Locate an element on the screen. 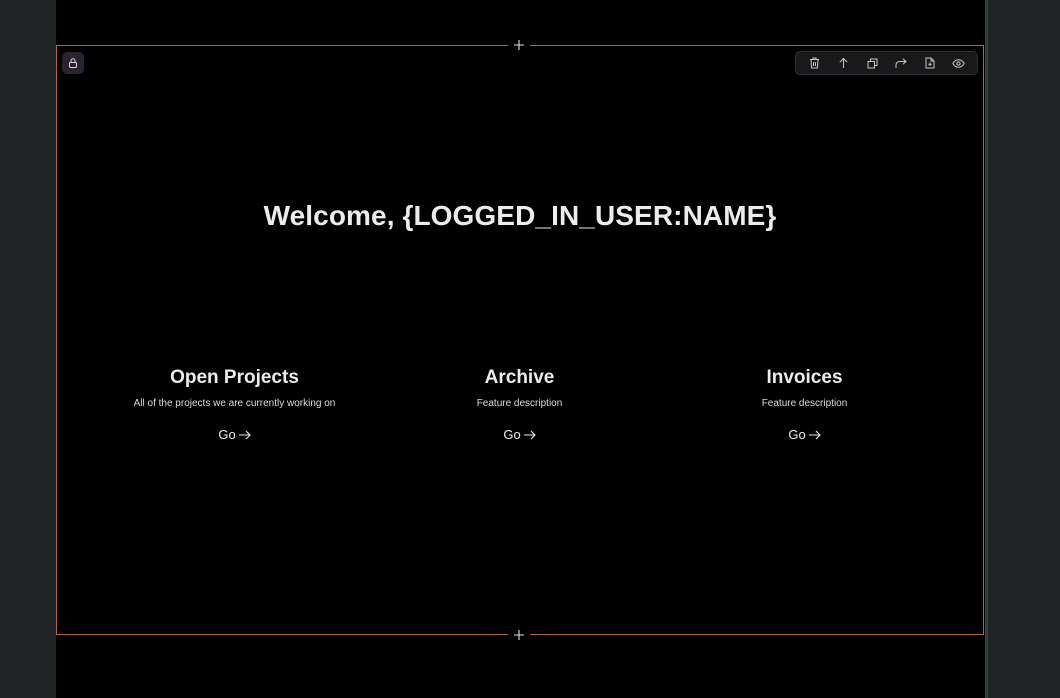 The image size is (1060, 698). feature-card-invoices: Invoices Feature description Go is located at coordinates (804, 405).